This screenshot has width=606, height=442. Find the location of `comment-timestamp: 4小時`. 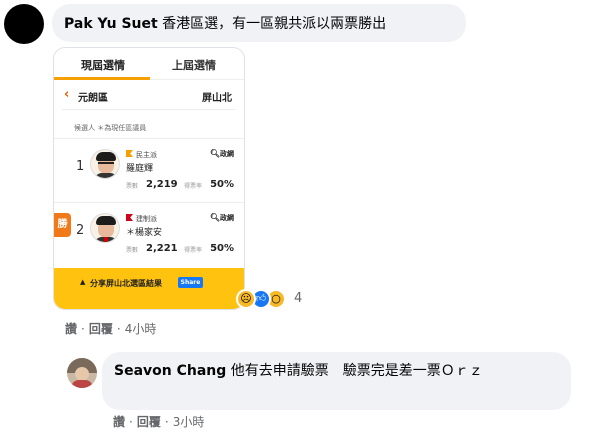

comment-timestamp: 4小時 is located at coordinates (141, 329).